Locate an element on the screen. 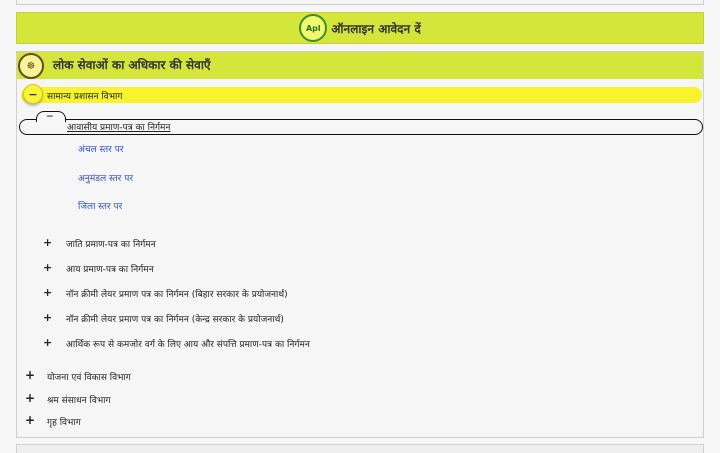 The width and height of the screenshot is (720, 453). department-label: सामान्य प्रशासन विभाग is located at coordinates (84, 95).